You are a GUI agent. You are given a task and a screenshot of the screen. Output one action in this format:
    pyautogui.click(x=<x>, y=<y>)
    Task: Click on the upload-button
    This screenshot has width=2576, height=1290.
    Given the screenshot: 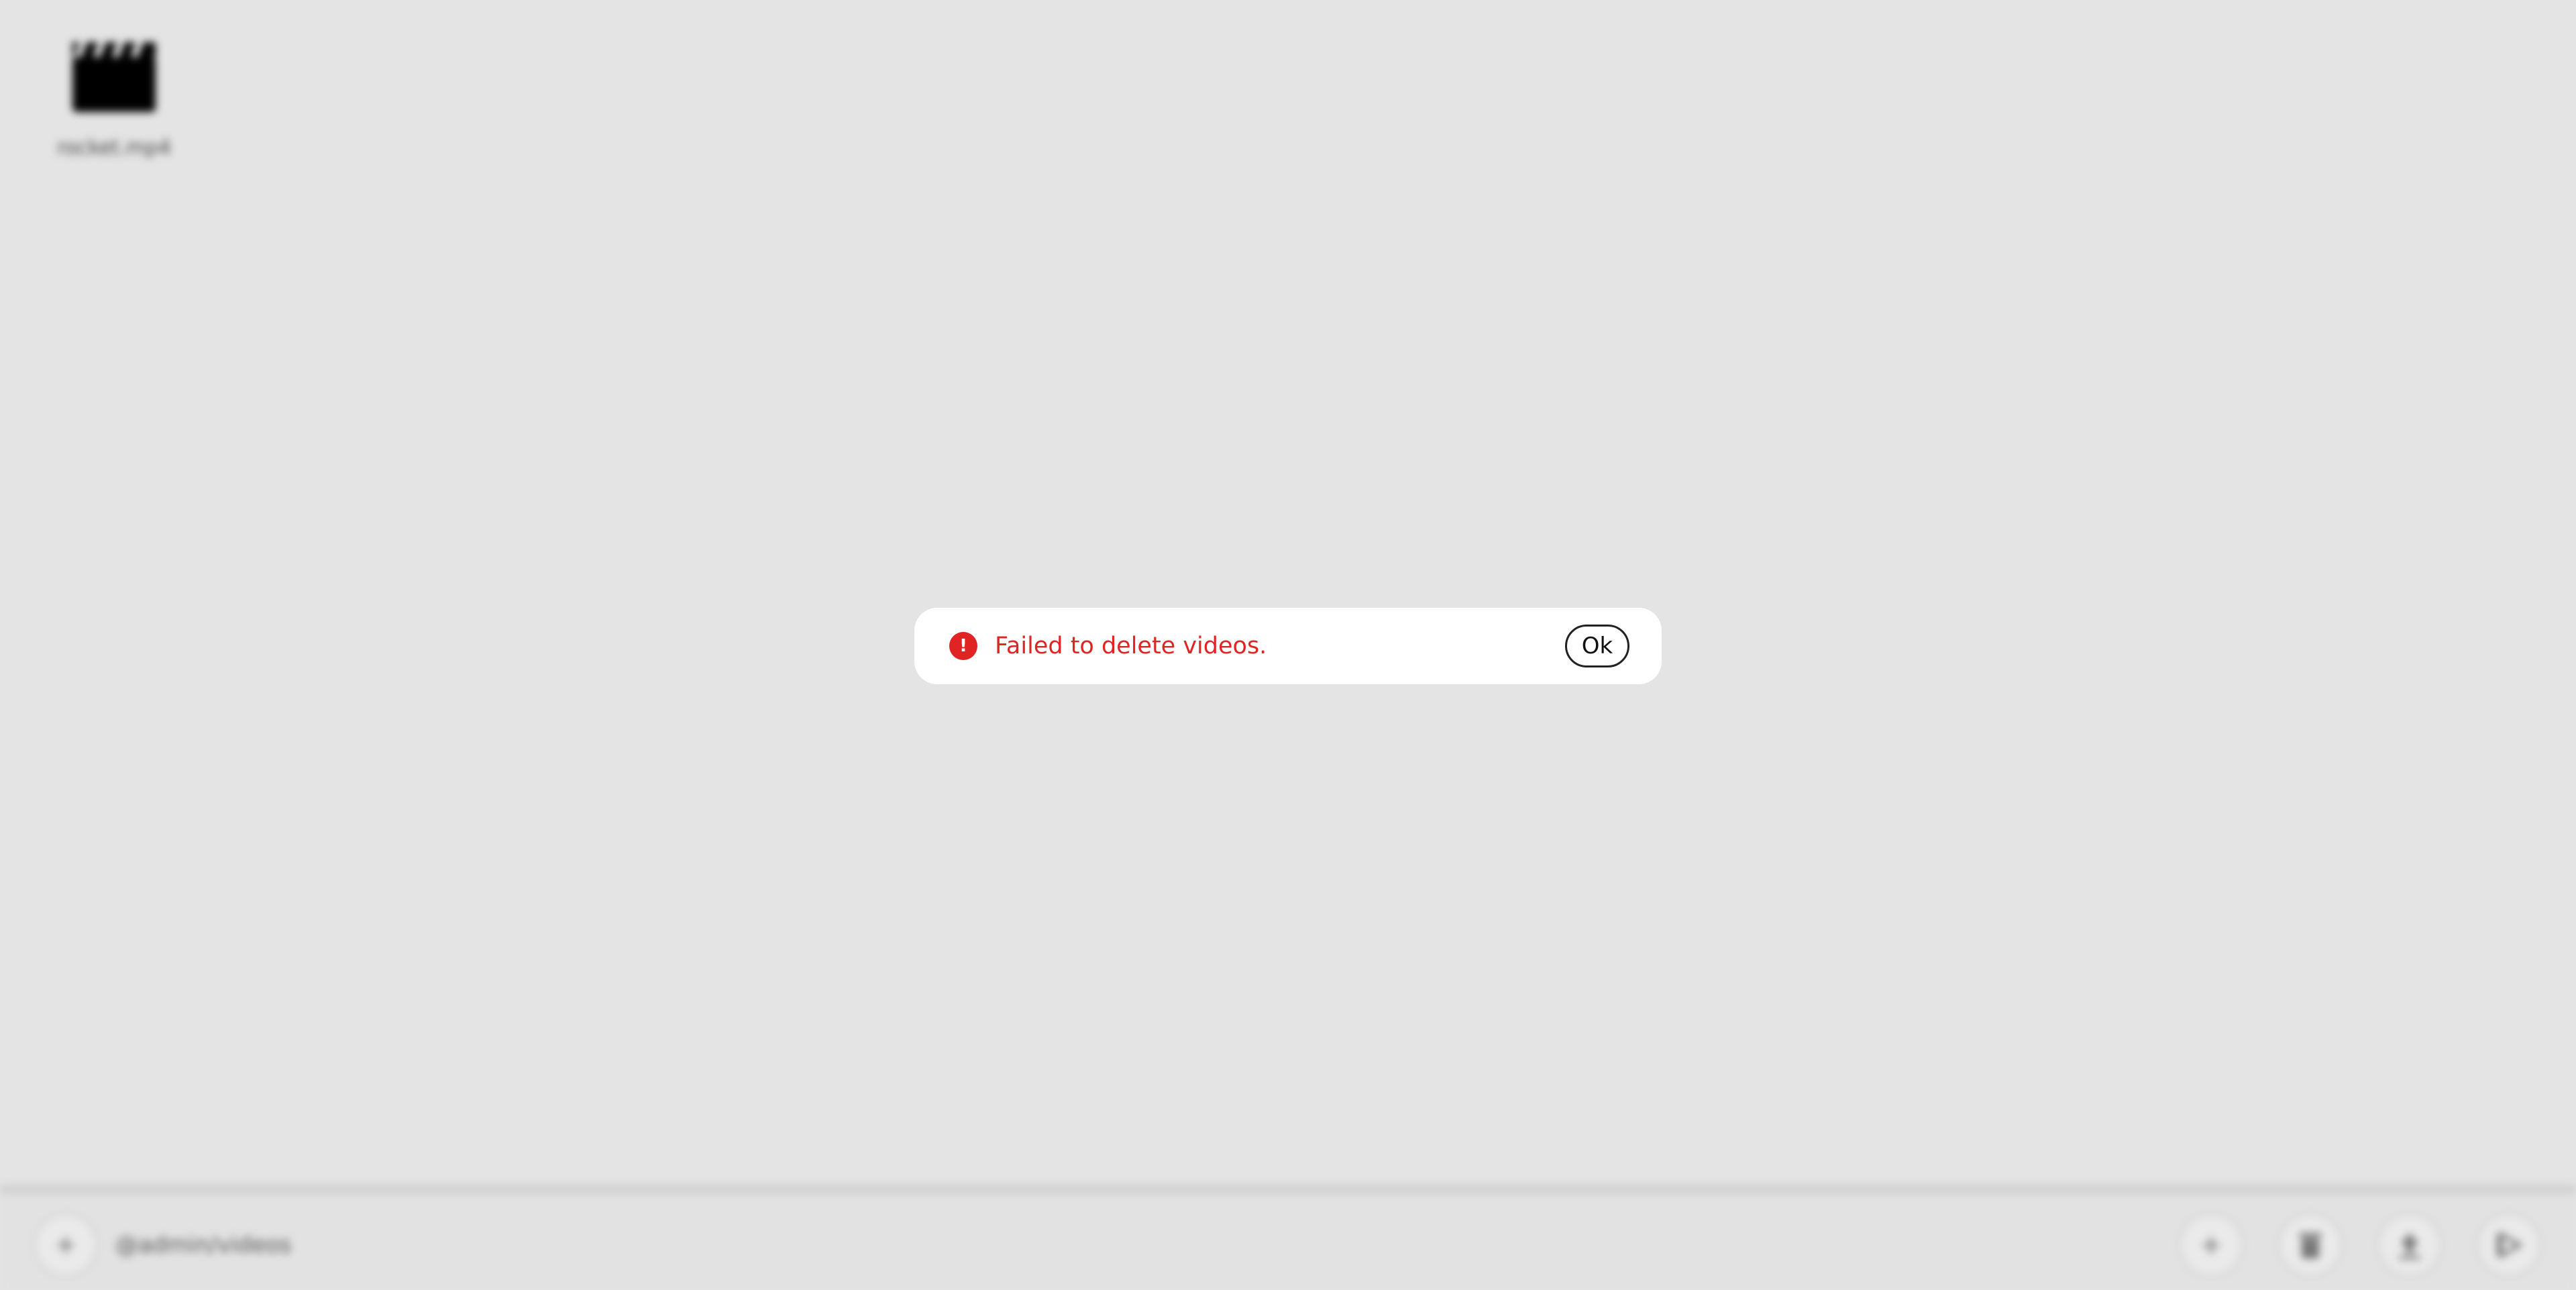 What is the action you would take?
    pyautogui.click(x=2409, y=1245)
    